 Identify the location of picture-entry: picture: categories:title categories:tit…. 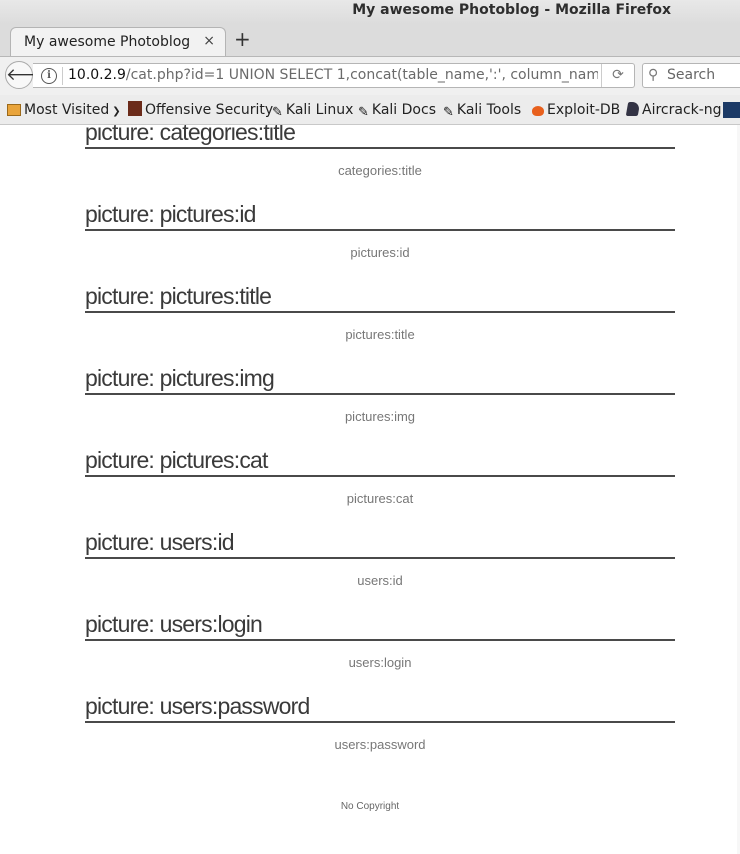
(380, 151).